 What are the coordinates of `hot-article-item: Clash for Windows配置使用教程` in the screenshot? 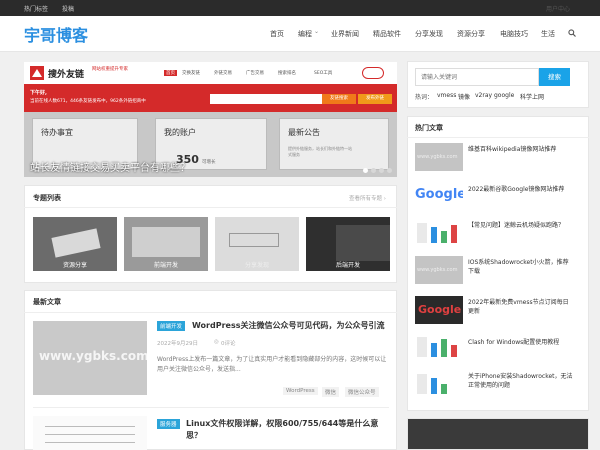 It's located at (497, 354).